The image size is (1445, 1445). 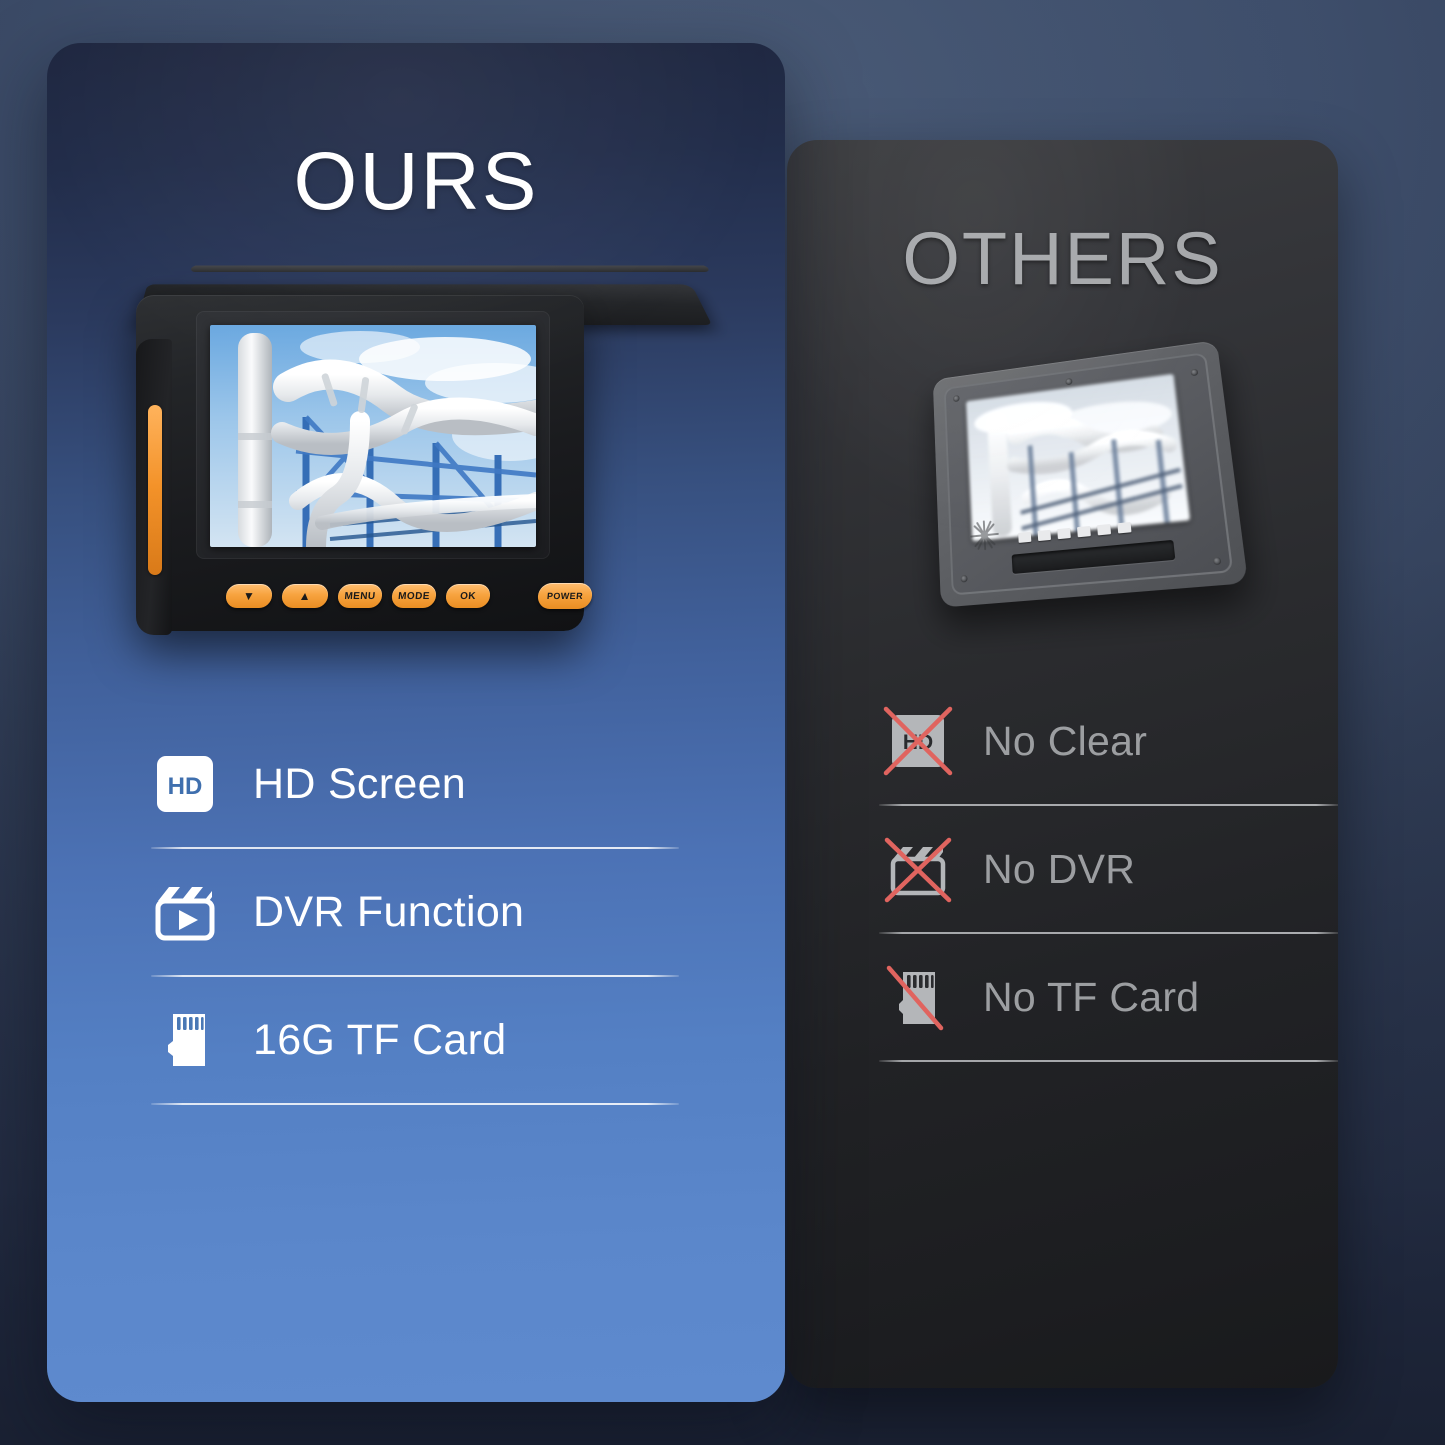 I want to click on microsd-card-icon, so click(x=185, y=1040).